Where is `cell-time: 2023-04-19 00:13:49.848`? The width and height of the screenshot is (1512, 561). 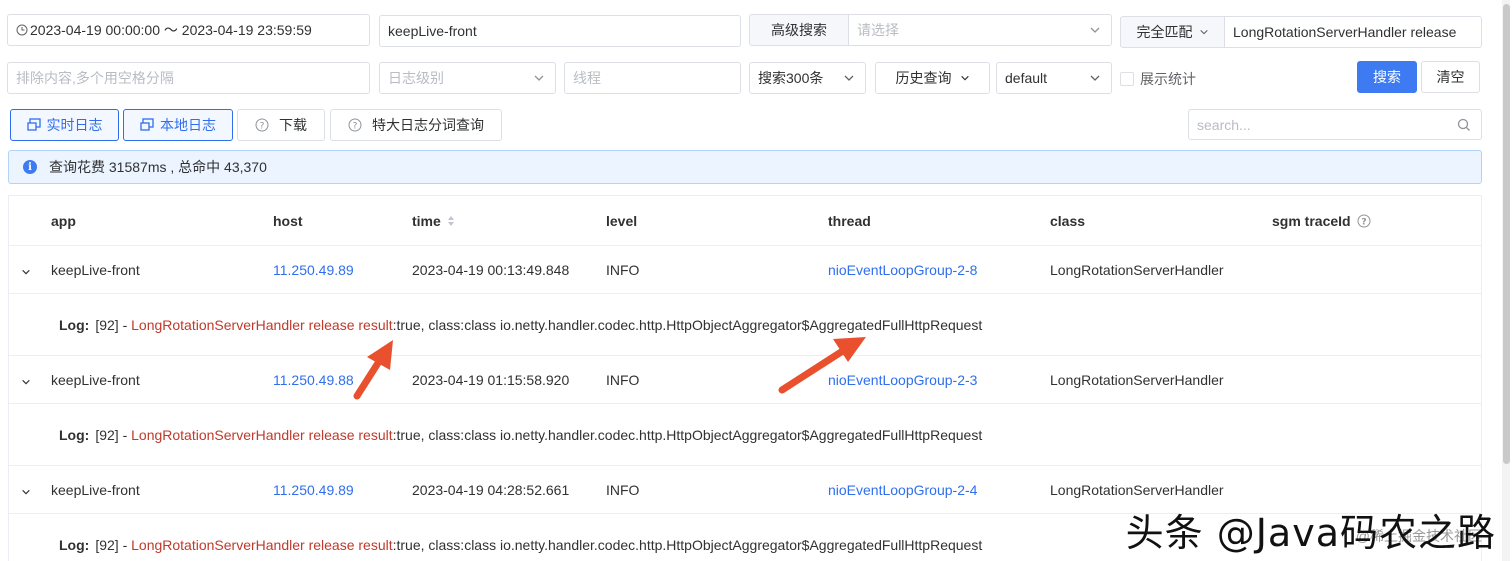
cell-time: 2023-04-19 00:13:49.848 is located at coordinates (491, 270).